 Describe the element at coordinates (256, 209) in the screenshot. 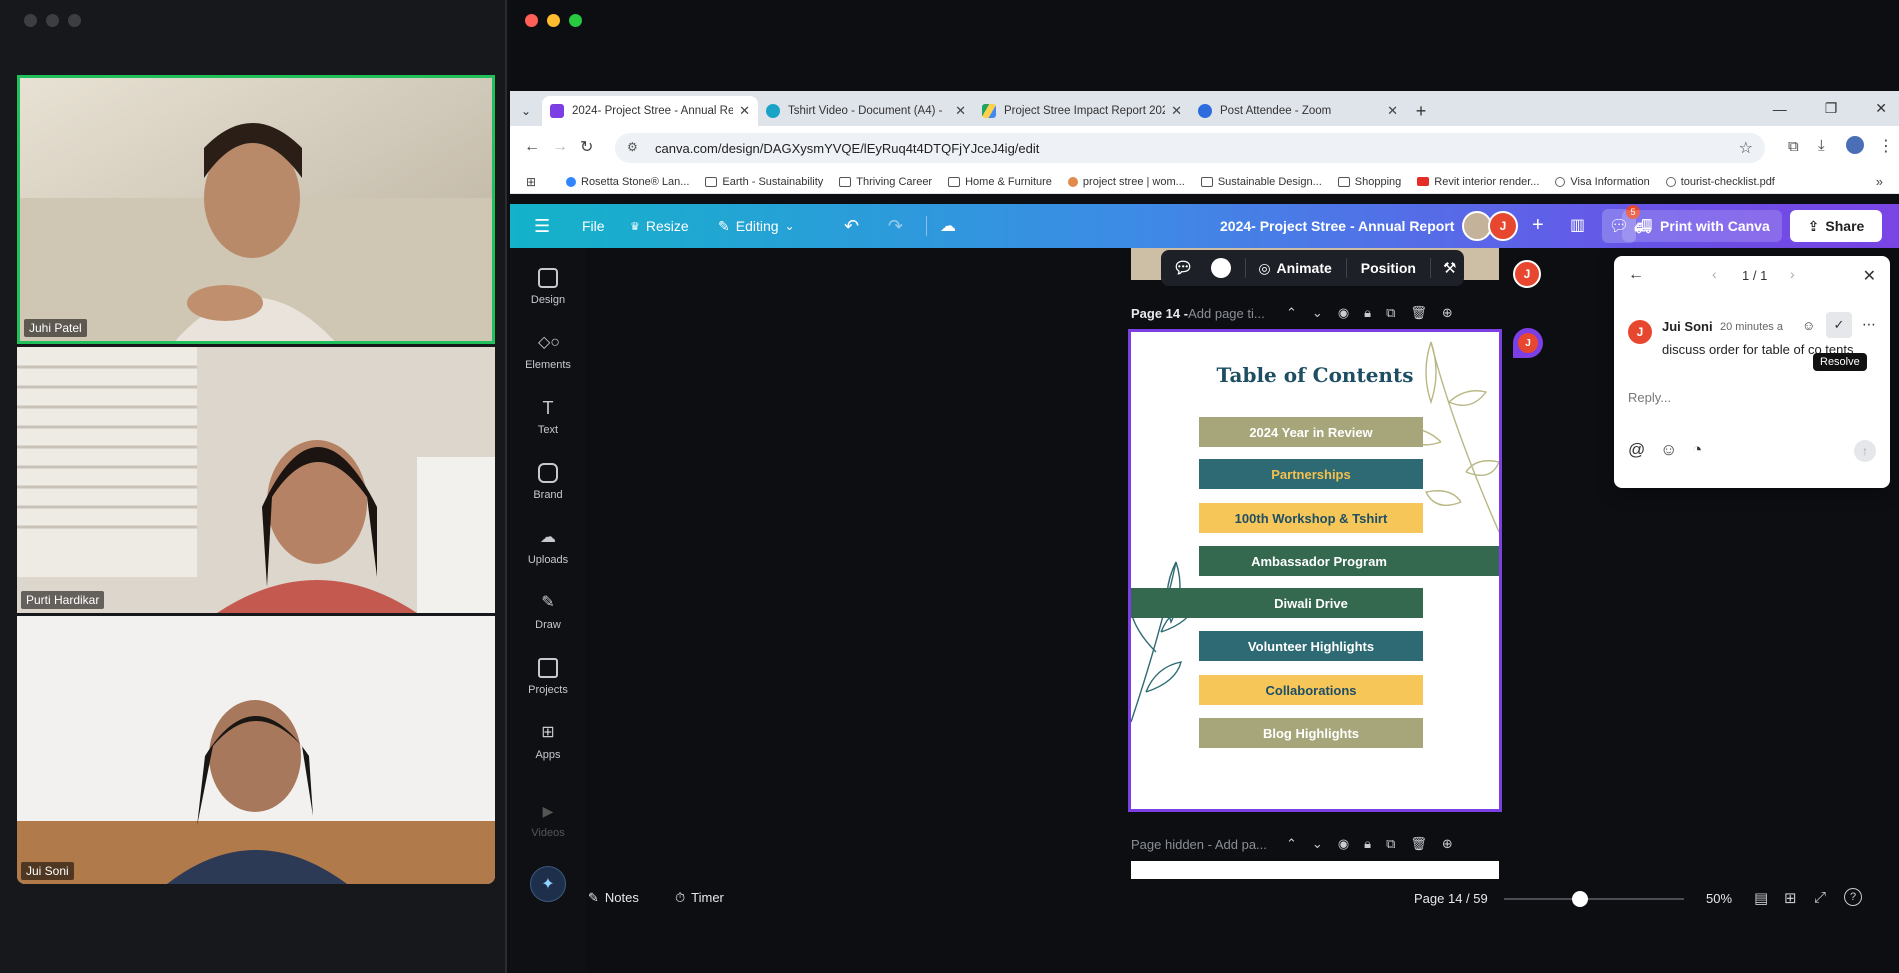

I see `participant-tile-1: Juhi Patel` at that location.